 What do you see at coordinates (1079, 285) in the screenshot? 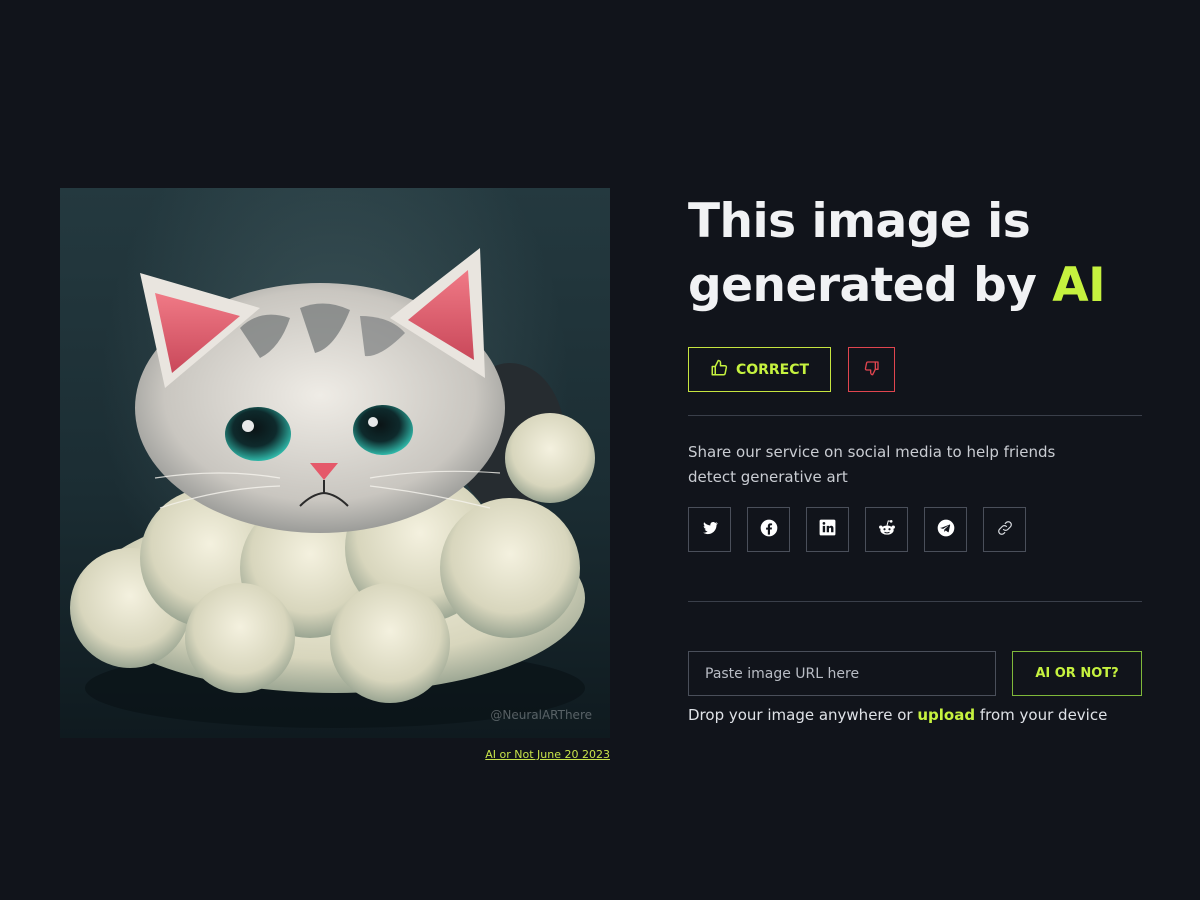
I see `verdict-ai-highlight: AI` at bounding box center [1079, 285].